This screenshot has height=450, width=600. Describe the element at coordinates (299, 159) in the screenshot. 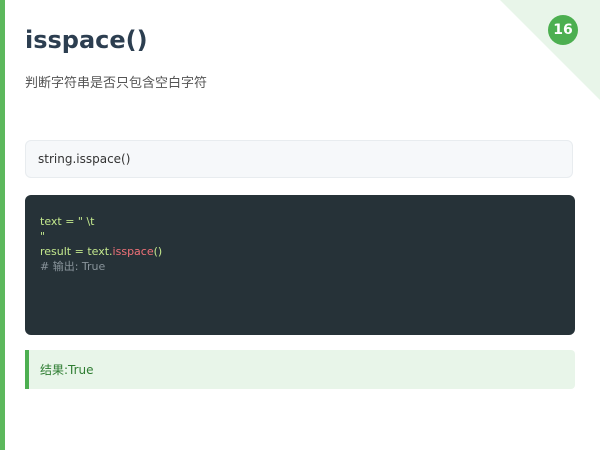

I see `method-signature-box: string.isspace()` at that location.